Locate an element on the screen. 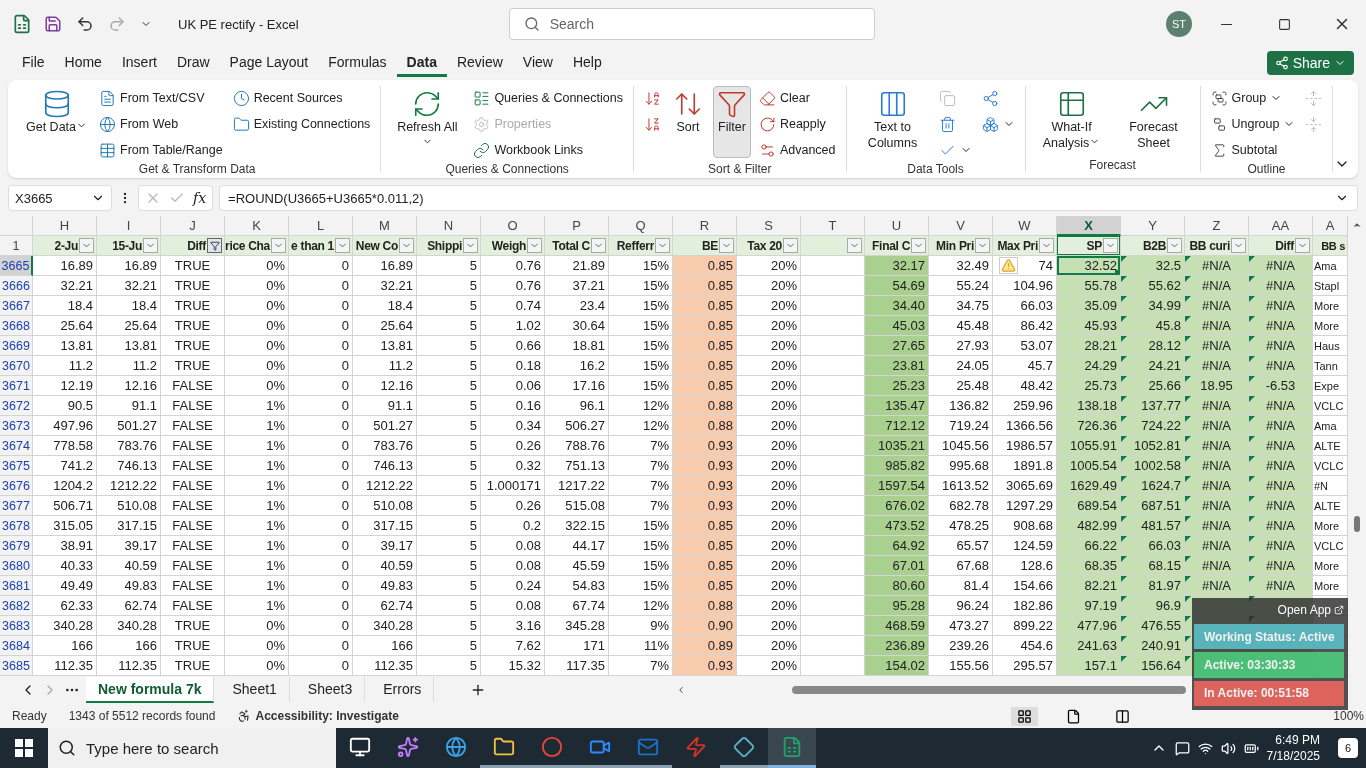  row-number: 3683 is located at coordinates (16, 626).